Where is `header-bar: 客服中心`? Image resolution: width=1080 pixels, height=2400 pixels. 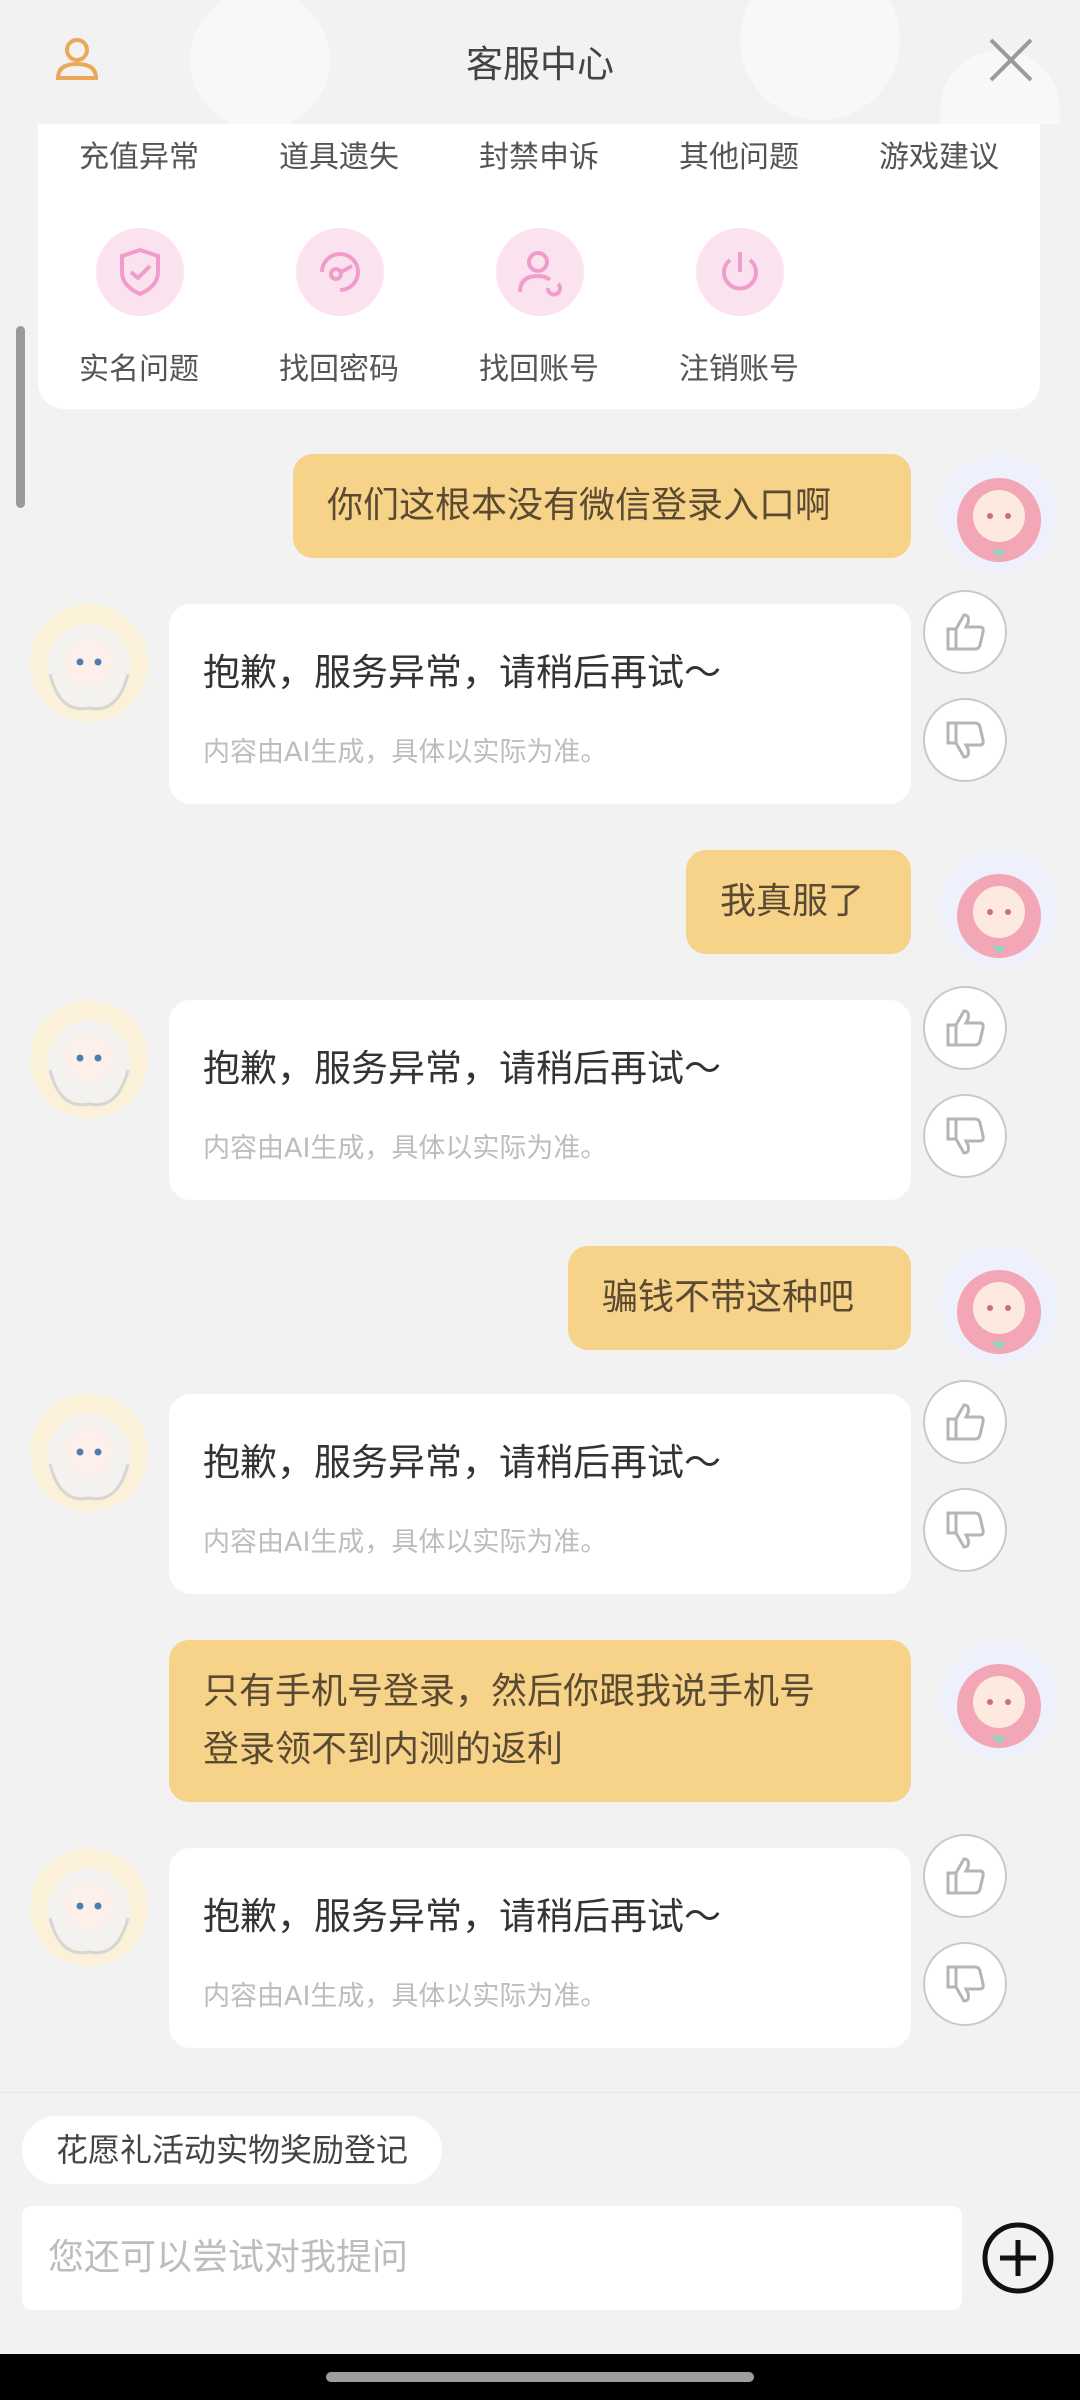
header-bar: 客服中心 is located at coordinates (540, 62).